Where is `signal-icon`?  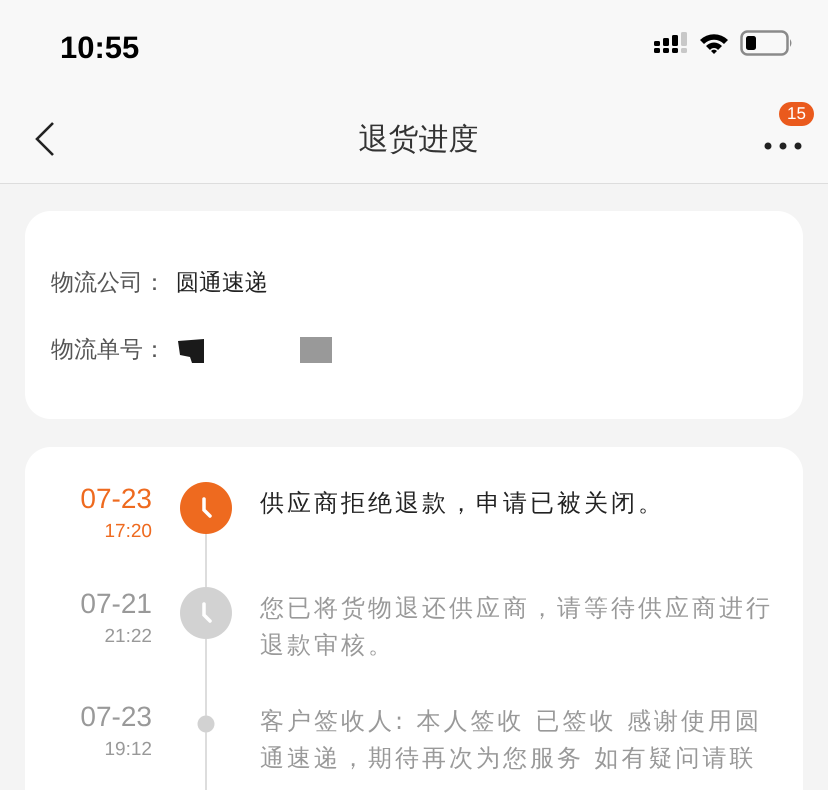
signal-icon is located at coordinates (671, 43).